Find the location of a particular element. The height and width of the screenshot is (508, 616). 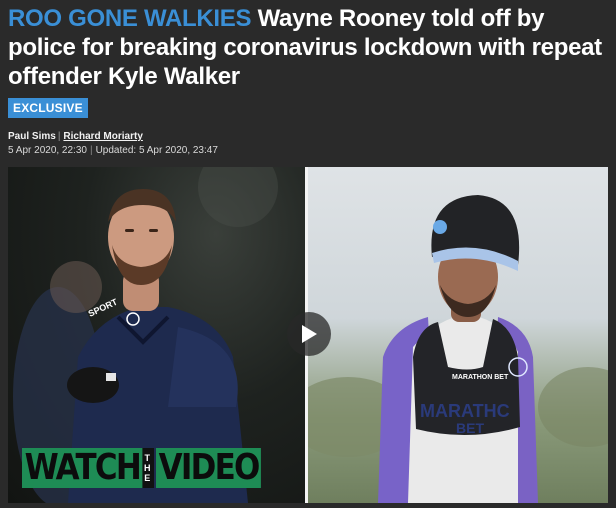

headline-kicker: ROO GONE WALKIES is located at coordinates (130, 18).